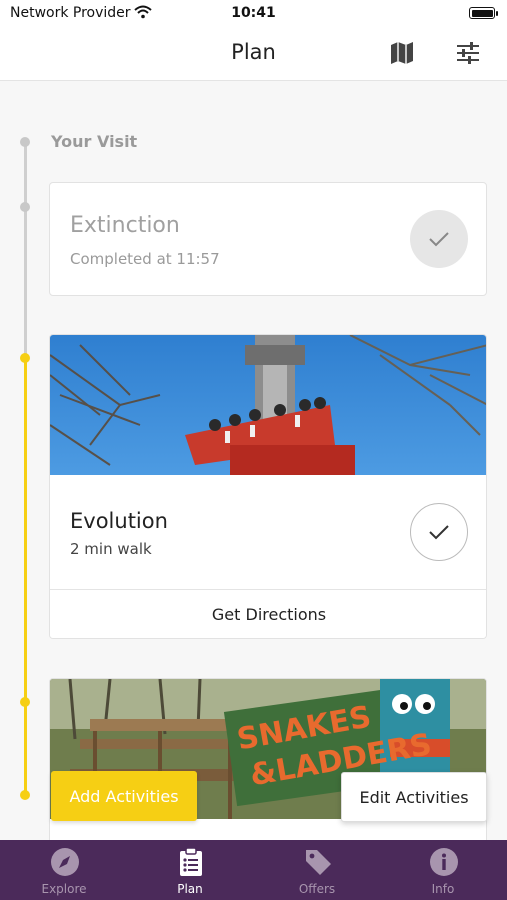 The image size is (507, 900). What do you see at coordinates (111, 549) in the screenshot?
I see `walk-time: 2 min walk` at bounding box center [111, 549].